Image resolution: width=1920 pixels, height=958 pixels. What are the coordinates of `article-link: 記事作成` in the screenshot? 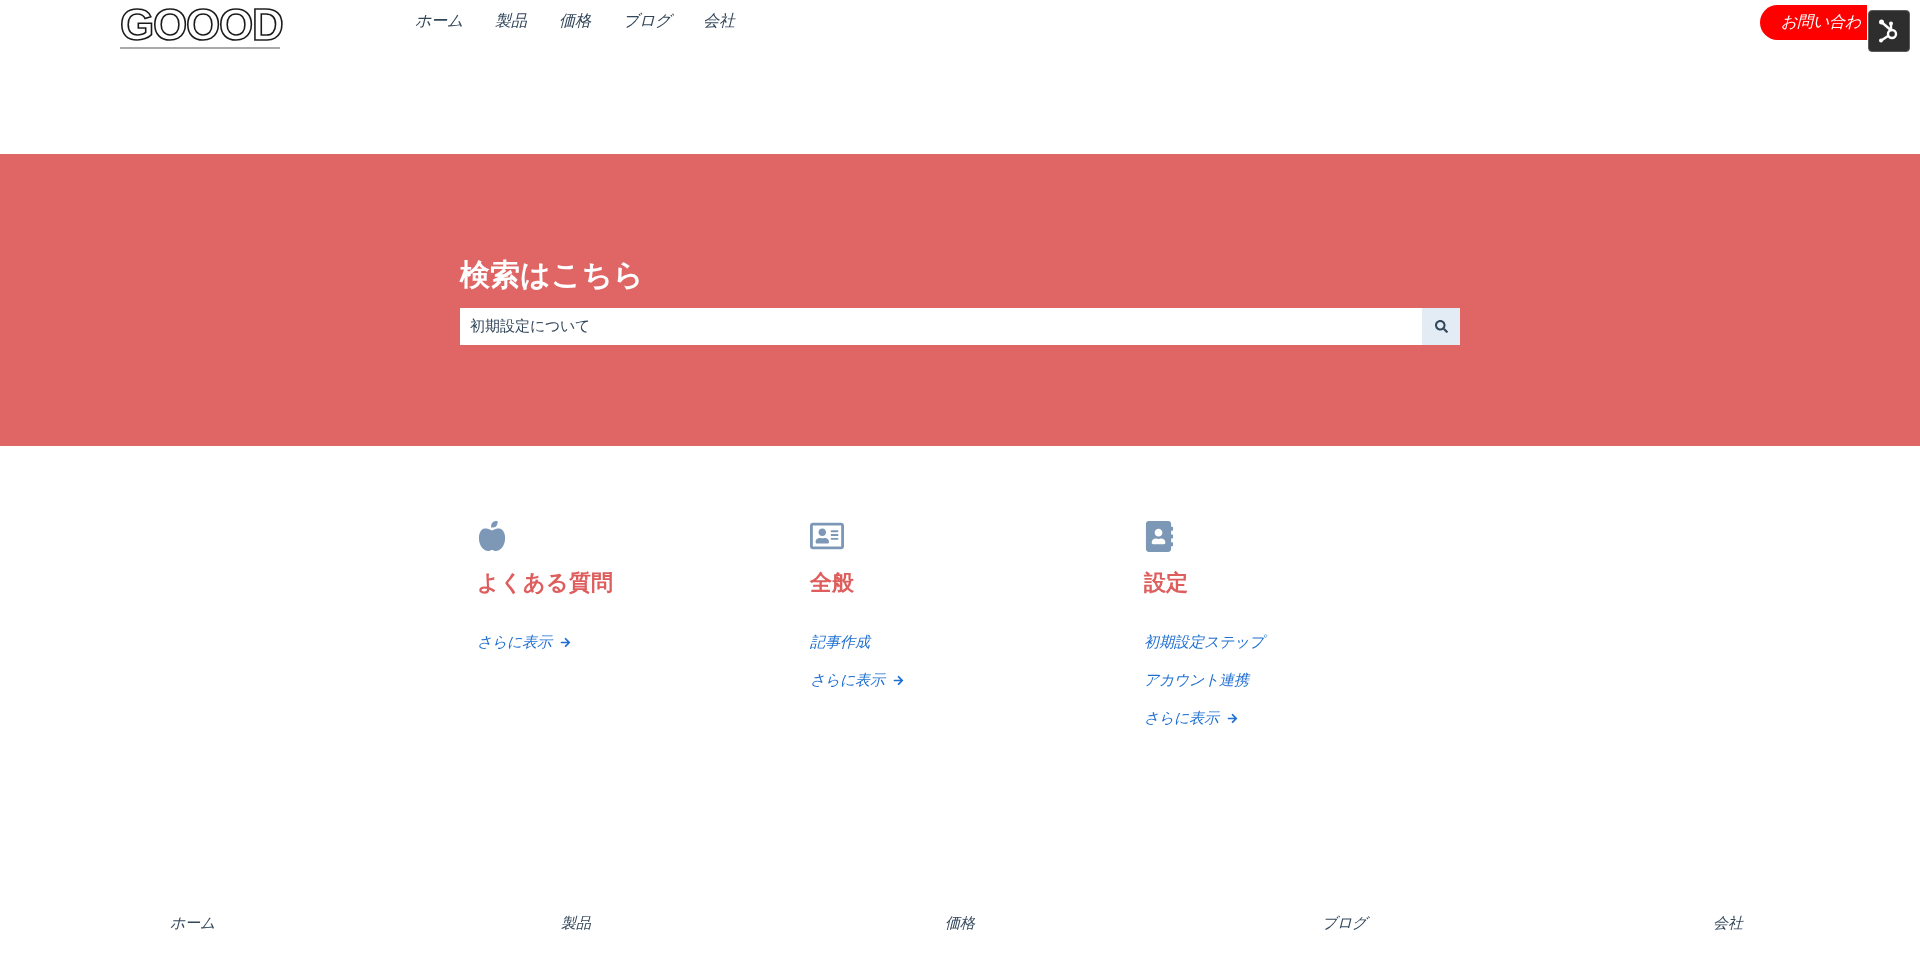 It's located at (840, 642).